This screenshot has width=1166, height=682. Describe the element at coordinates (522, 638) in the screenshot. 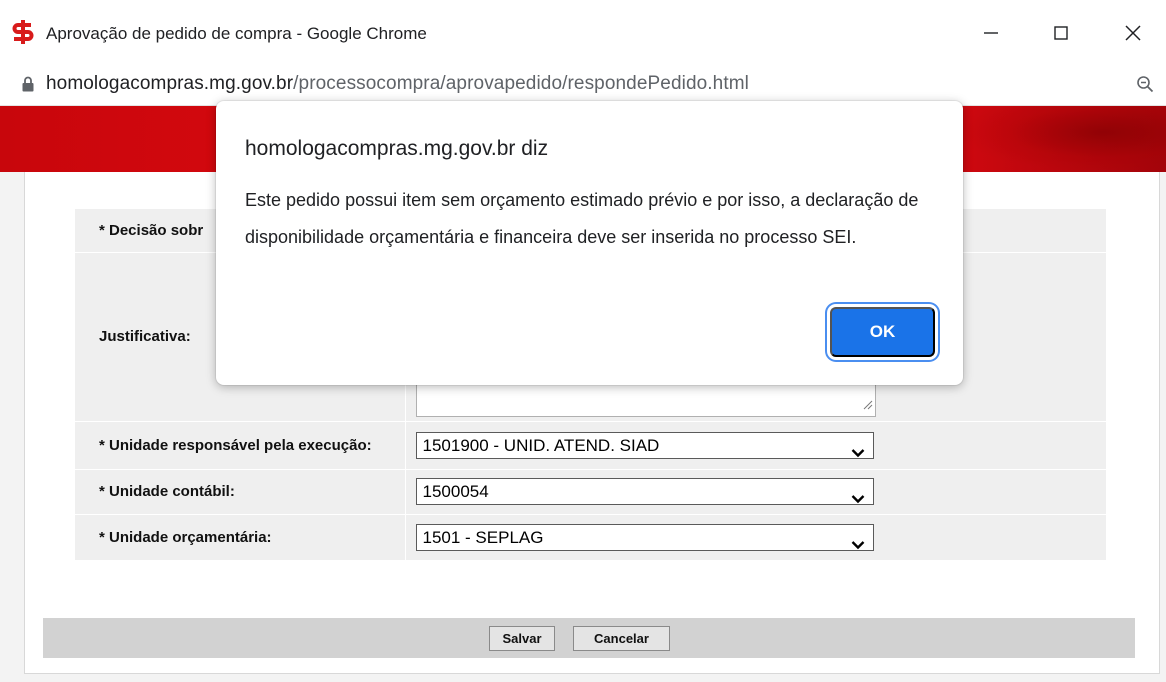

I see `save-button: Salvar` at that location.